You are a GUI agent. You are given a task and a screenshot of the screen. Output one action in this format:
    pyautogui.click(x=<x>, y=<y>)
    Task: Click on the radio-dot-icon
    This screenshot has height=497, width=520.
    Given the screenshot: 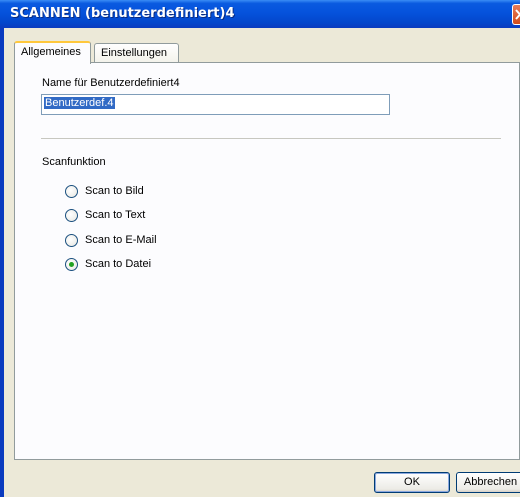 What is the action you would take?
    pyautogui.click(x=71, y=264)
    